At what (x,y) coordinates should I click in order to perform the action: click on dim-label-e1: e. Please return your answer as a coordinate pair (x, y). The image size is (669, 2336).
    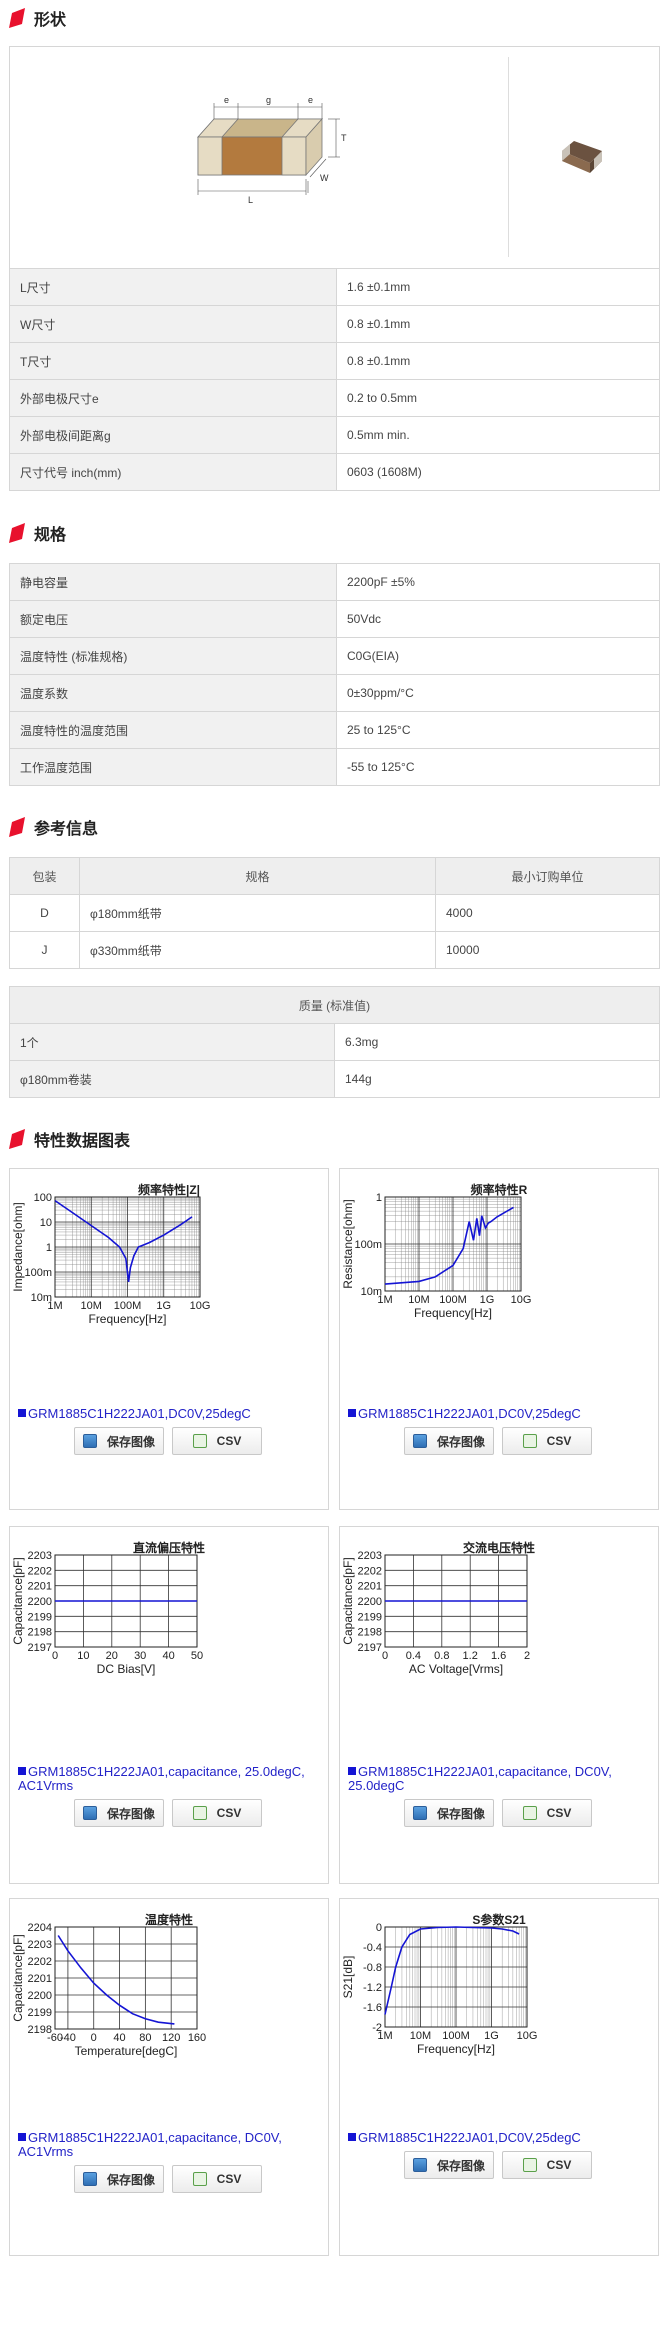
    Looking at the image, I should click on (226, 100).